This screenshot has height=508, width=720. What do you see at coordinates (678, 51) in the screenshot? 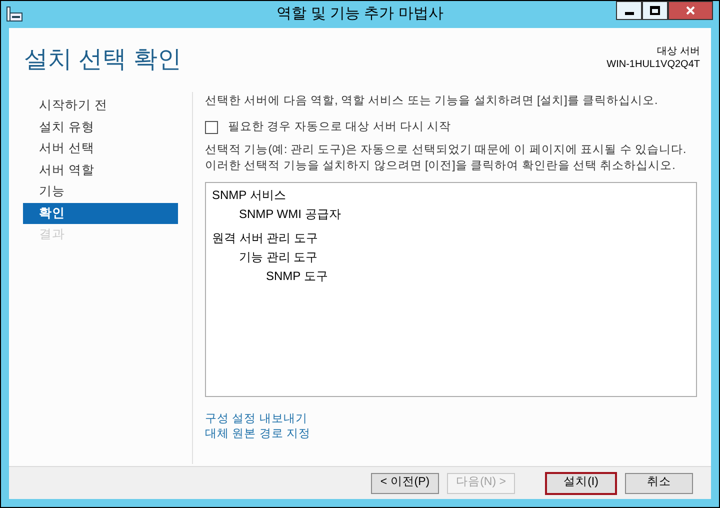
I see `target-server-label: 대상 서버` at bounding box center [678, 51].